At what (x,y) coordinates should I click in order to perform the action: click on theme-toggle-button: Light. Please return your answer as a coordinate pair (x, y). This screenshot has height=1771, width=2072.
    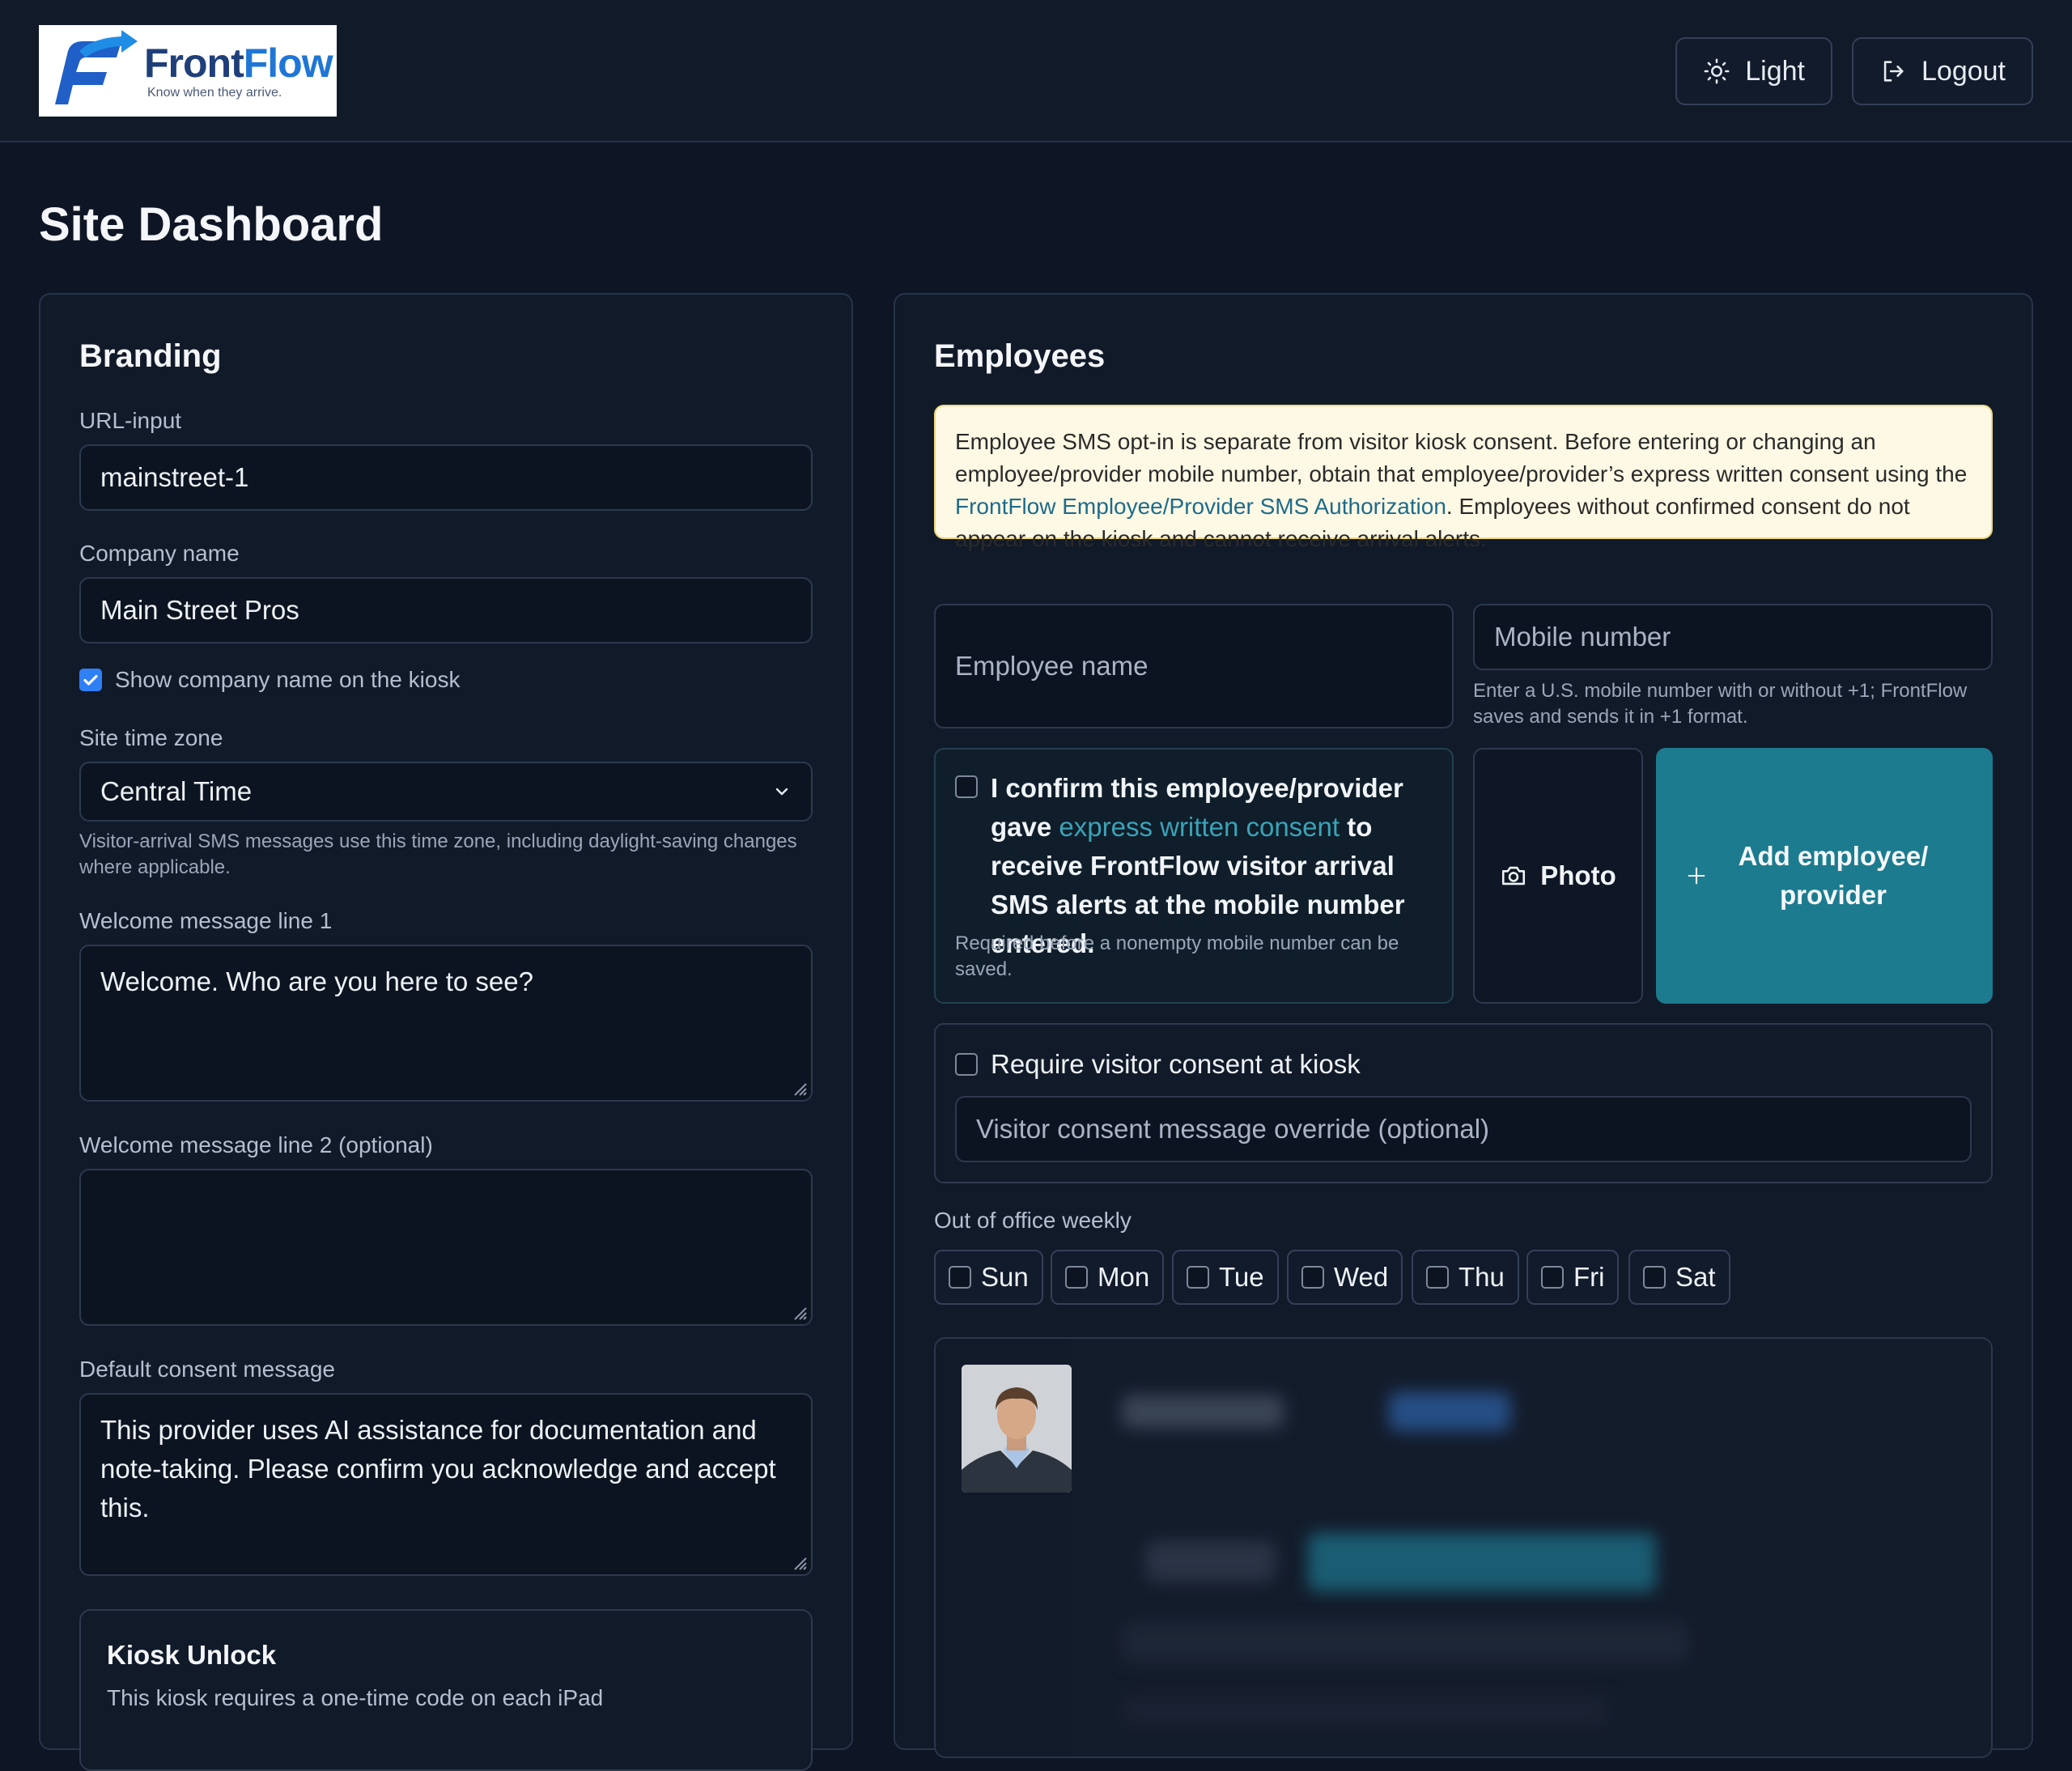
    Looking at the image, I should click on (1753, 71).